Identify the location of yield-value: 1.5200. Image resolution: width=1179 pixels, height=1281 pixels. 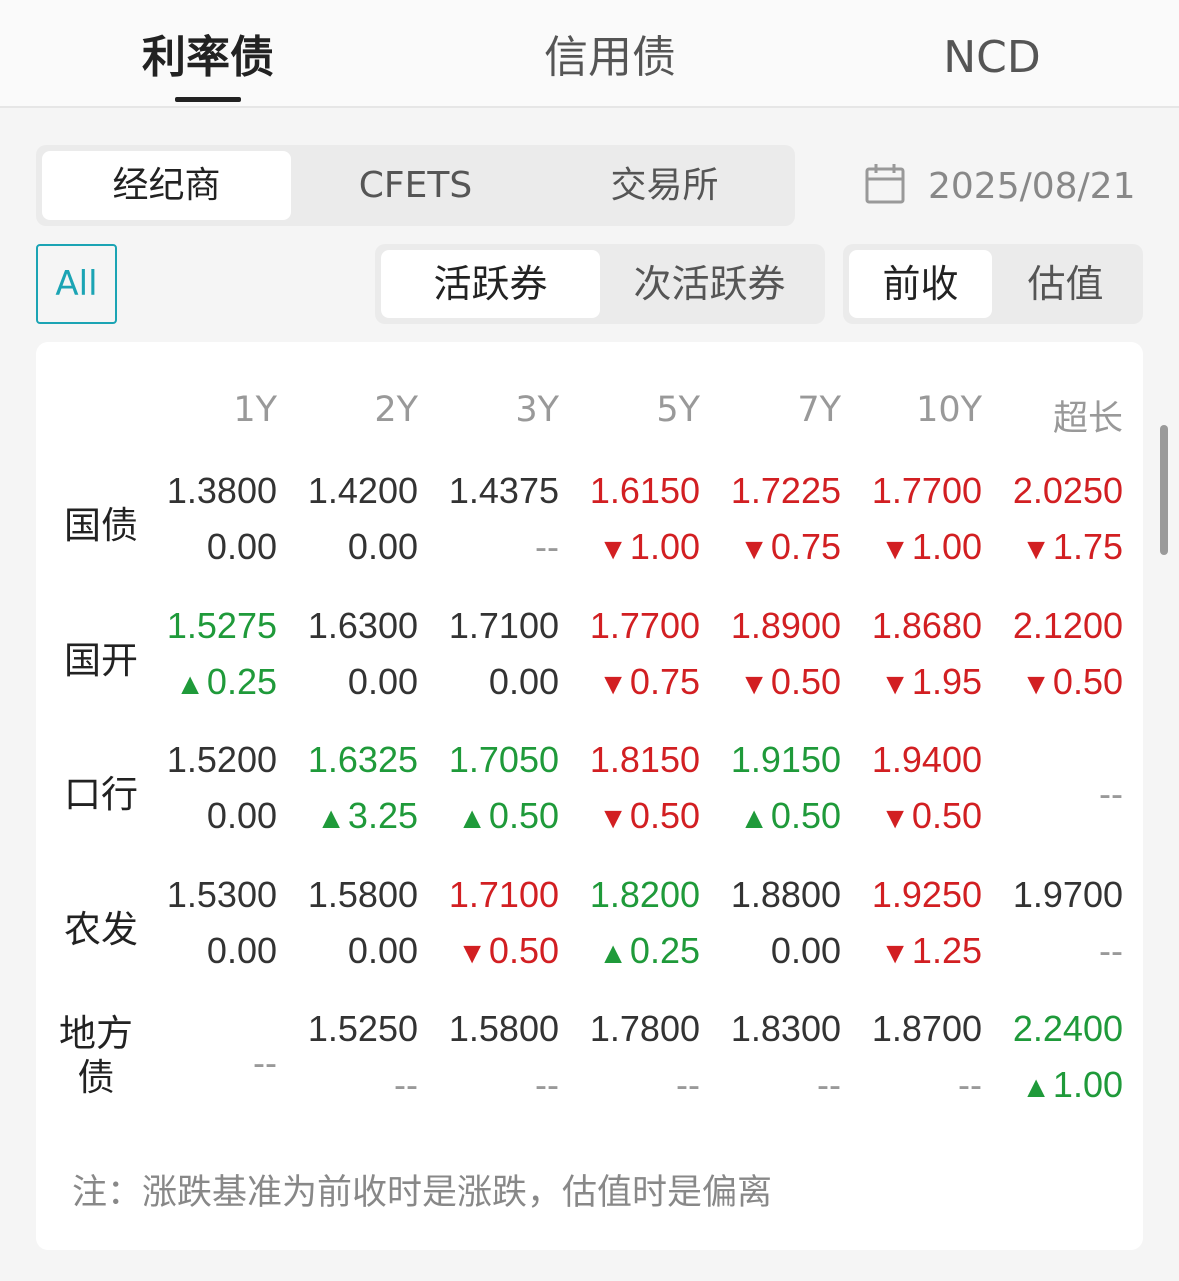
(212, 760).